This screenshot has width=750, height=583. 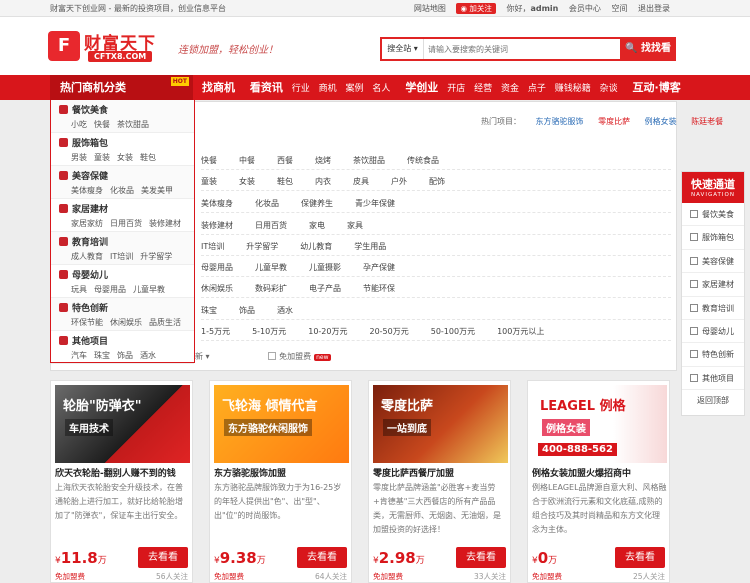 What do you see at coordinates (599, 472) in the screenshot?
I see `card-title: 例格女装加盟火爆招商中` at bounding box center [599, 472].